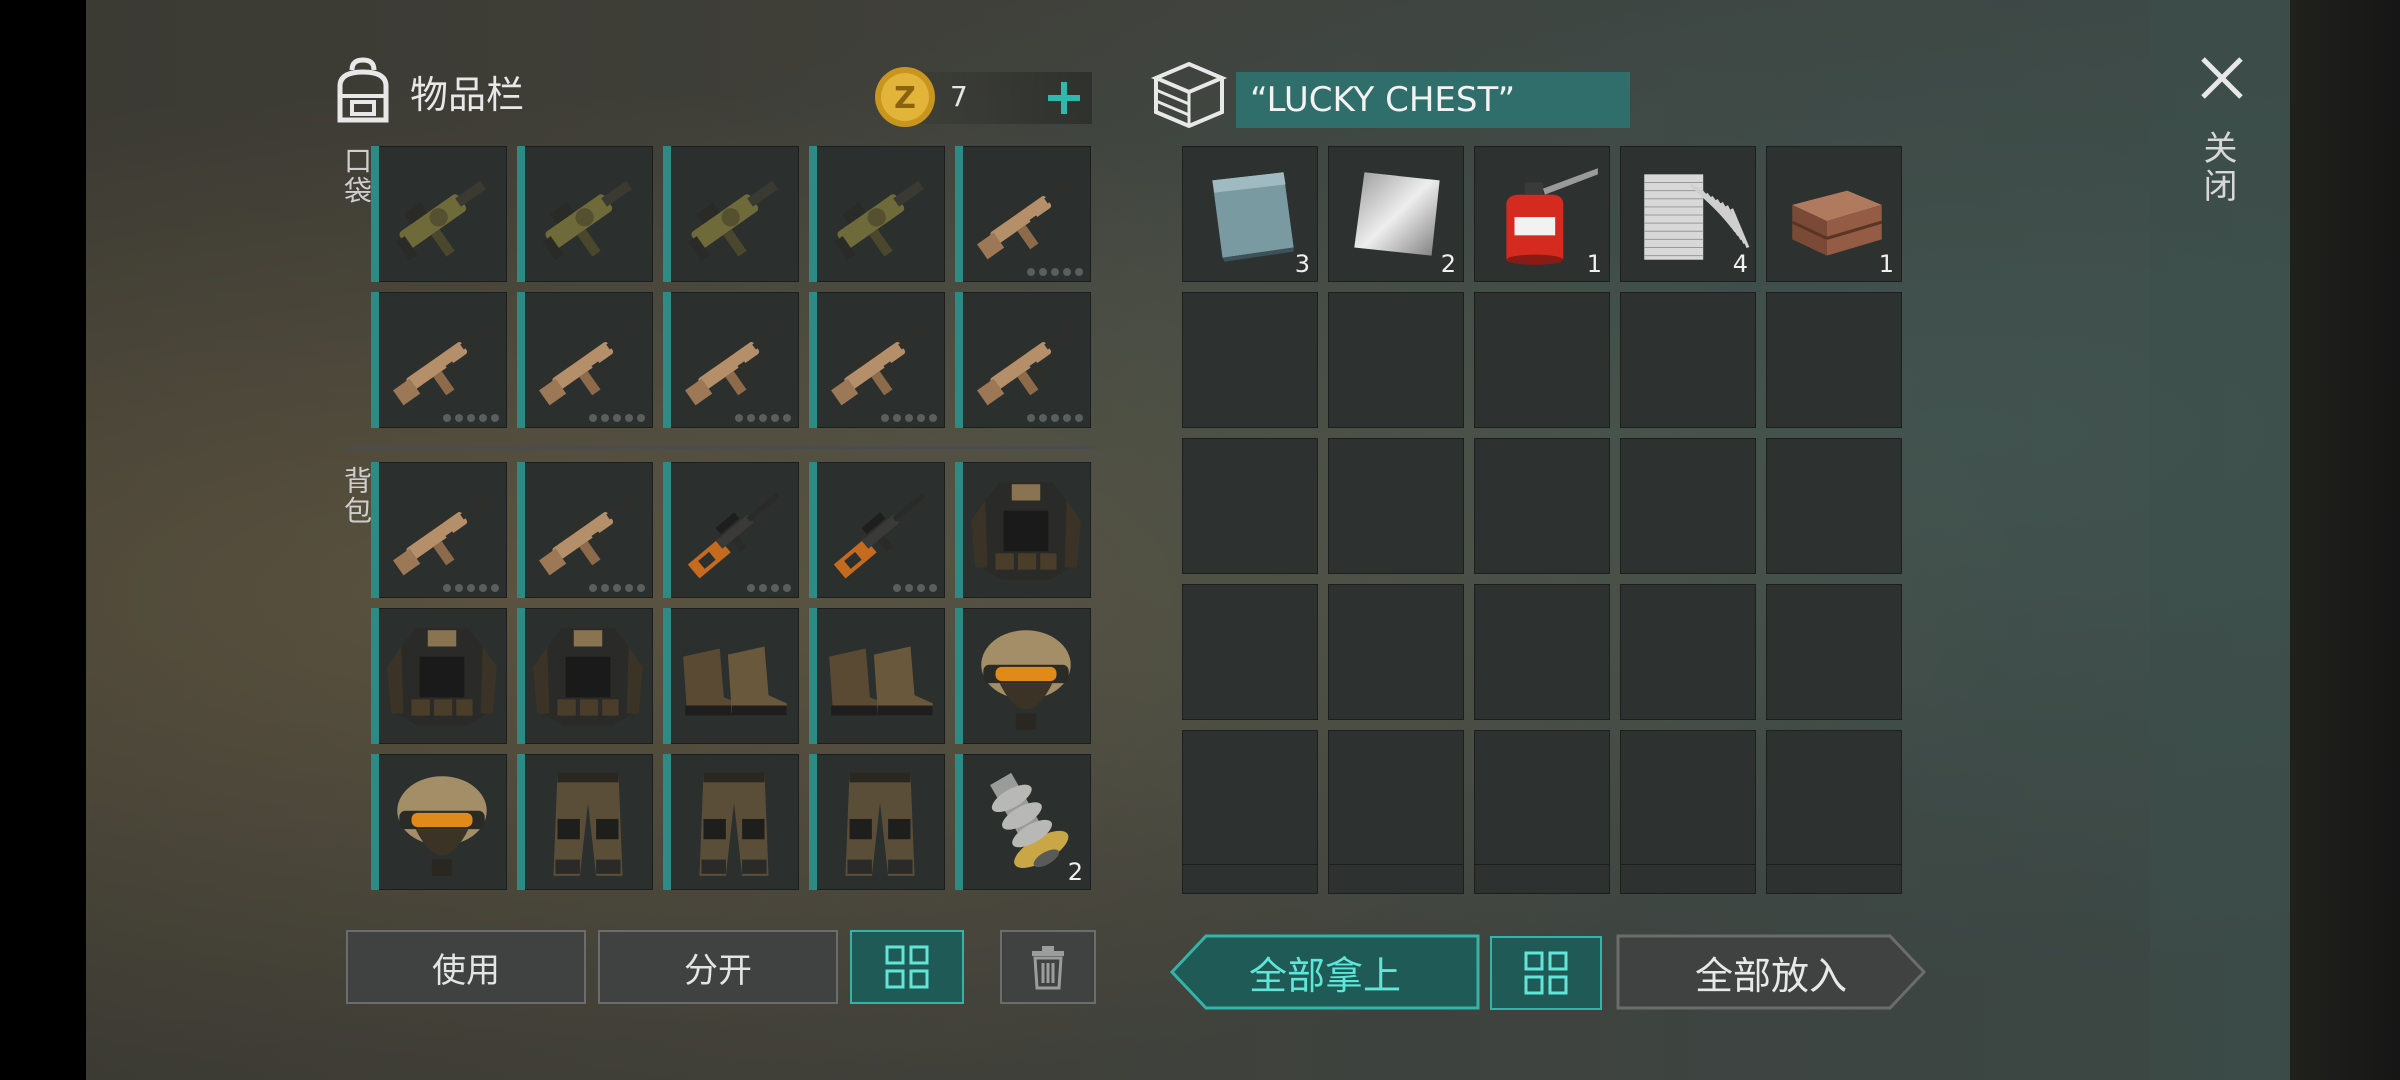  Describe the element at coordinates (720, 447) in the screenshot. I see `section-divider` at that location.